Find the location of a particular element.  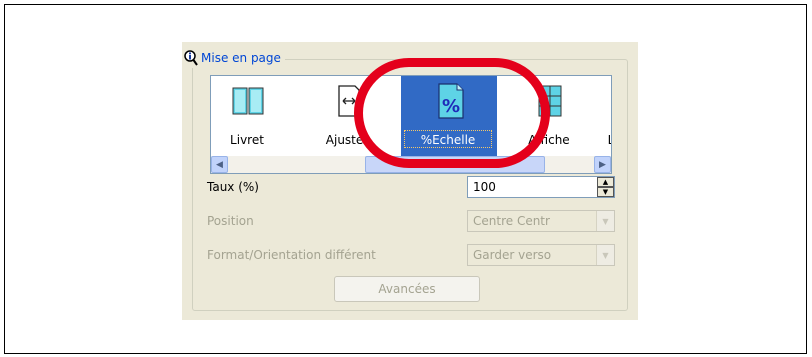

poster-icon is located at coordinates (550, 101).